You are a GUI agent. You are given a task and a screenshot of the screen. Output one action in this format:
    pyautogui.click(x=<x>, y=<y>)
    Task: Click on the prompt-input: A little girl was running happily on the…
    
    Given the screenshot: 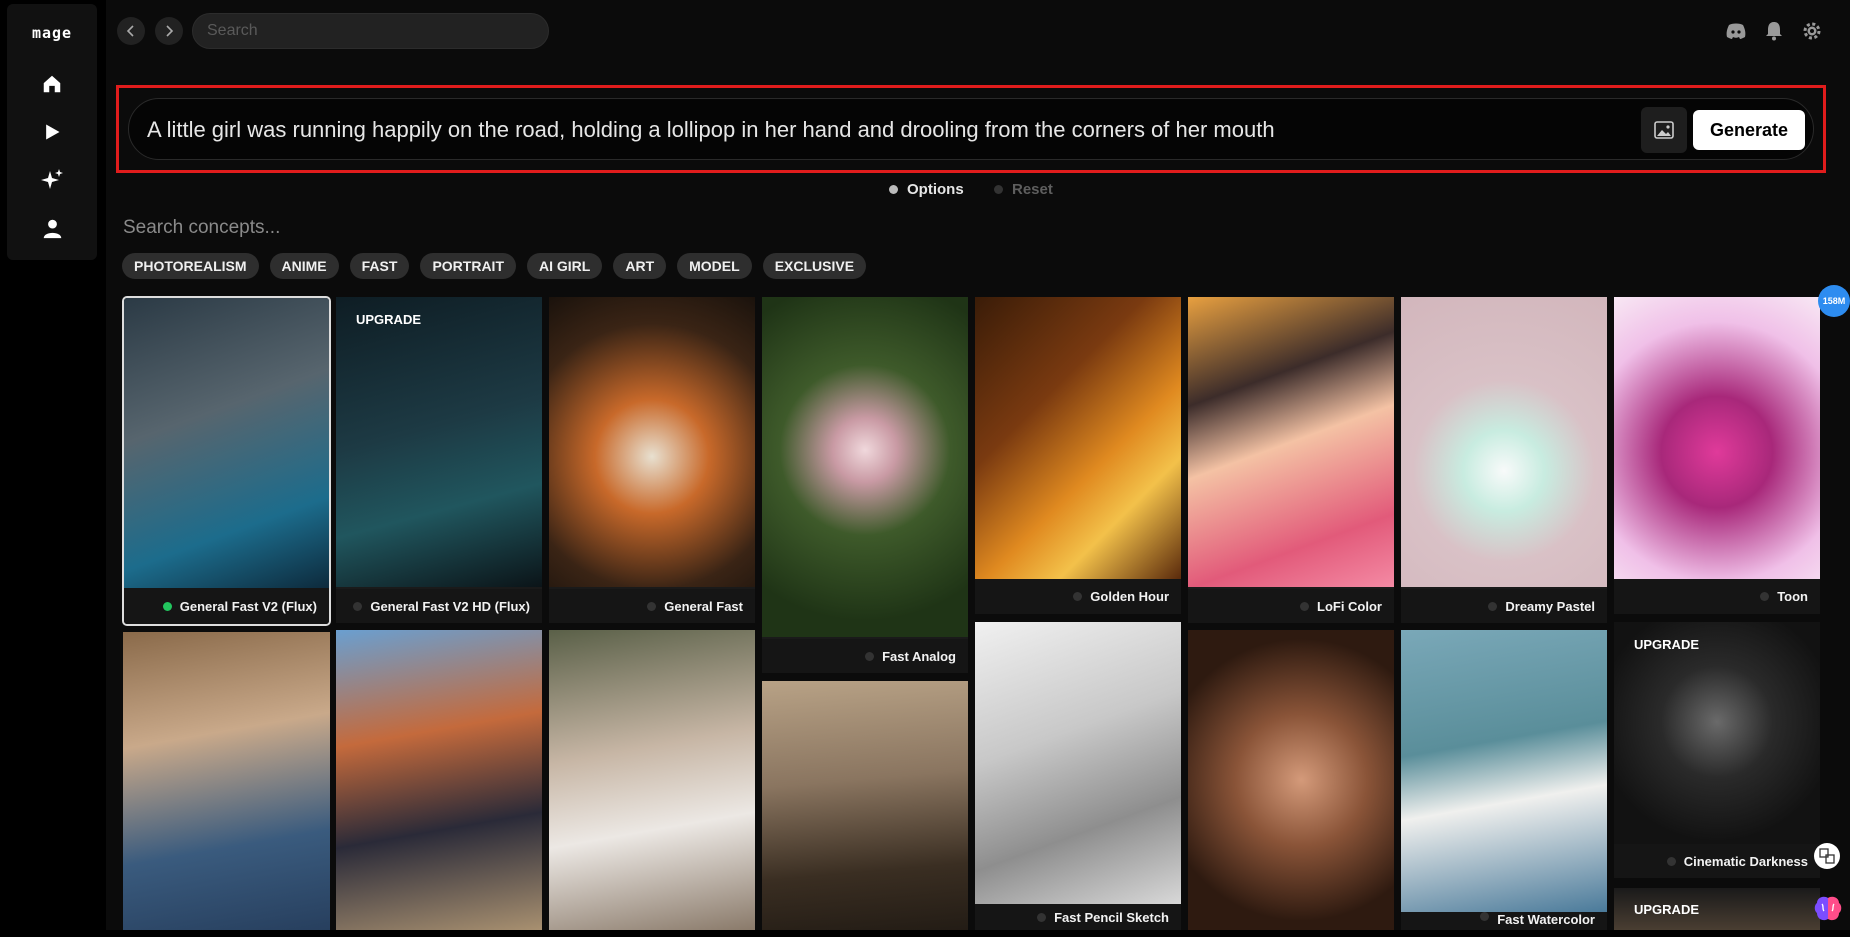 What is the action you would take?
    pyautogui.click(x=711, y=130)
    